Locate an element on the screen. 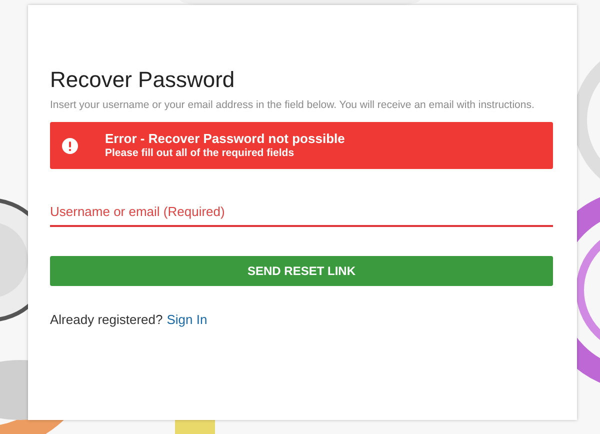  sign-in-link: Sign In is located at coordinates (187, 319).